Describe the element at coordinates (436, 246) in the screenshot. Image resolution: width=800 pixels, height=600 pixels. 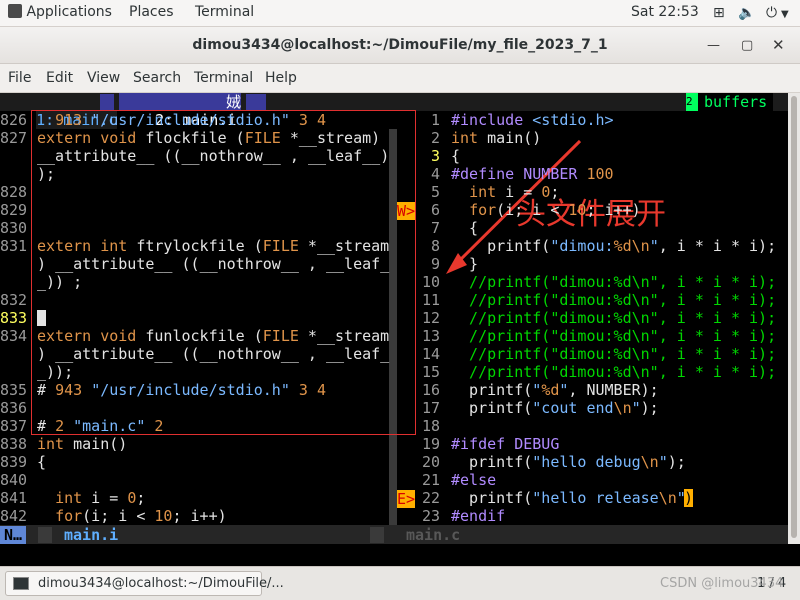
I see `line-number: 8` at that location.